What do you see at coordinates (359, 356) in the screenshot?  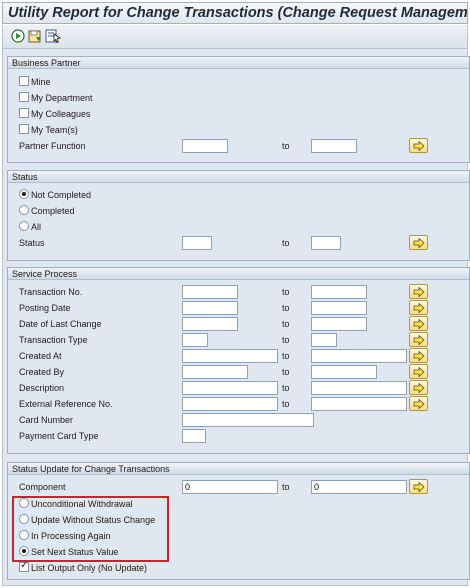 I see `created-at-to-input` at bounding box center [359, 356].